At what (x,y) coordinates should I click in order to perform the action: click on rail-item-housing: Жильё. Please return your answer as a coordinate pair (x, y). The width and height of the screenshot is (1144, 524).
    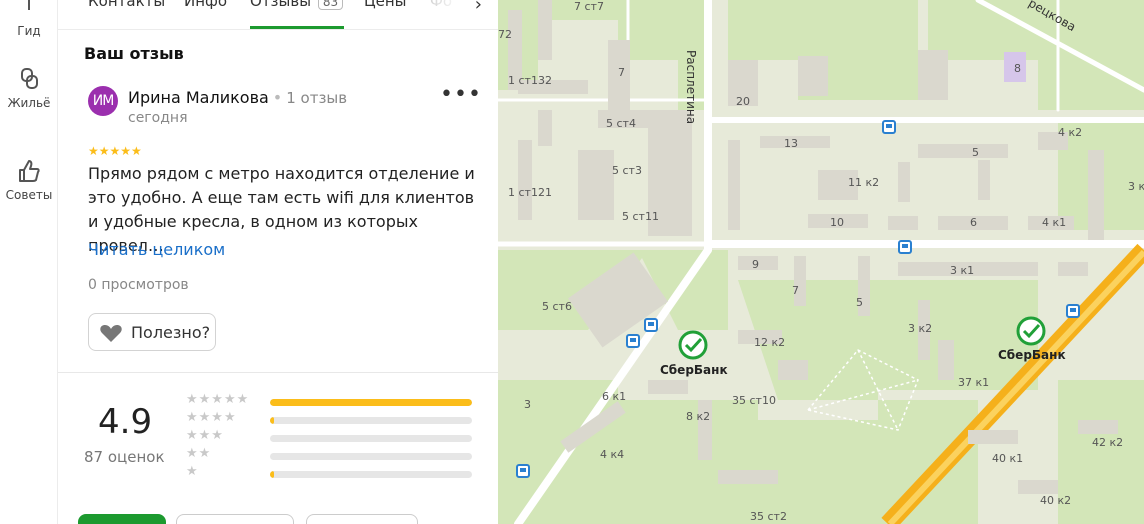
    Looking at the image, I should click on (29, 88).